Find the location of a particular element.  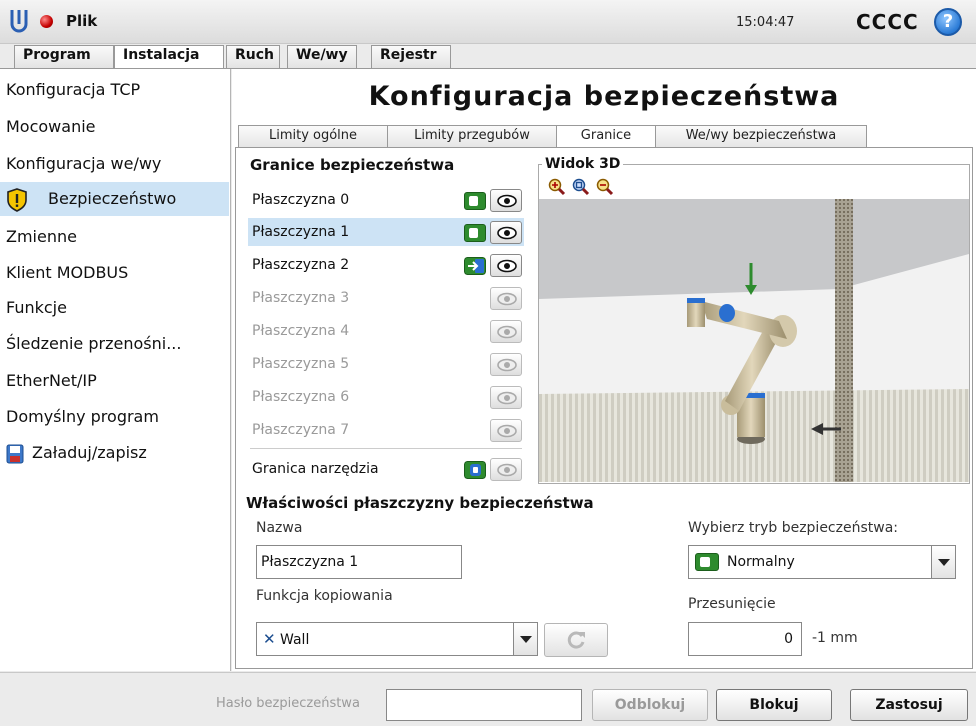

plane-row: Płaszczyzna 0 is located at coordinates (386, 200).